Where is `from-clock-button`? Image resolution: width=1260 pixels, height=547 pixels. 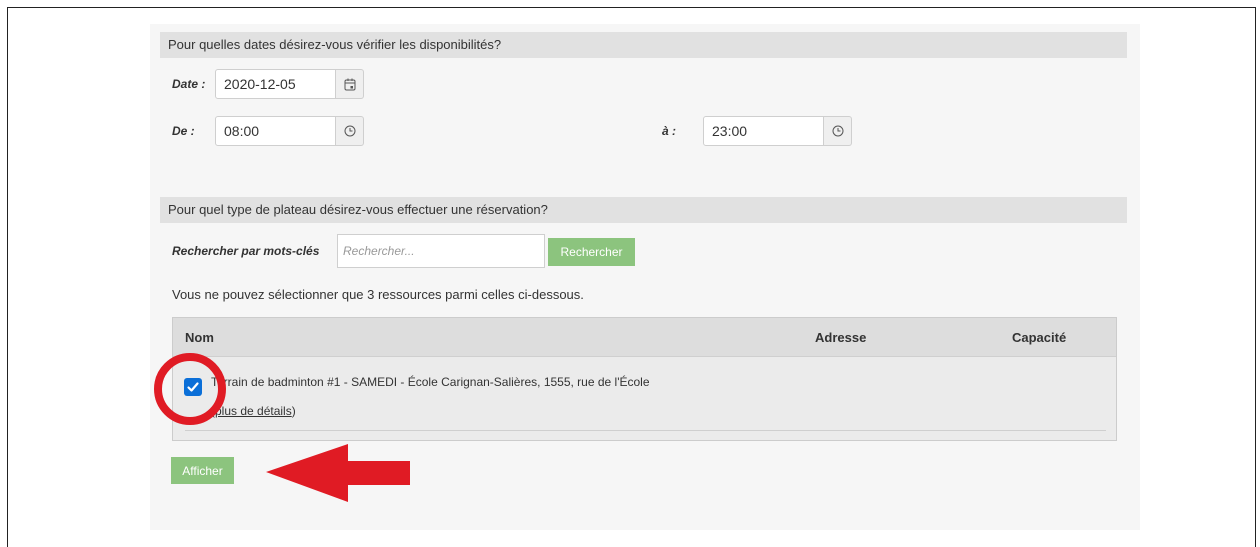
from-clock-button is located at coordinates (350, 131).